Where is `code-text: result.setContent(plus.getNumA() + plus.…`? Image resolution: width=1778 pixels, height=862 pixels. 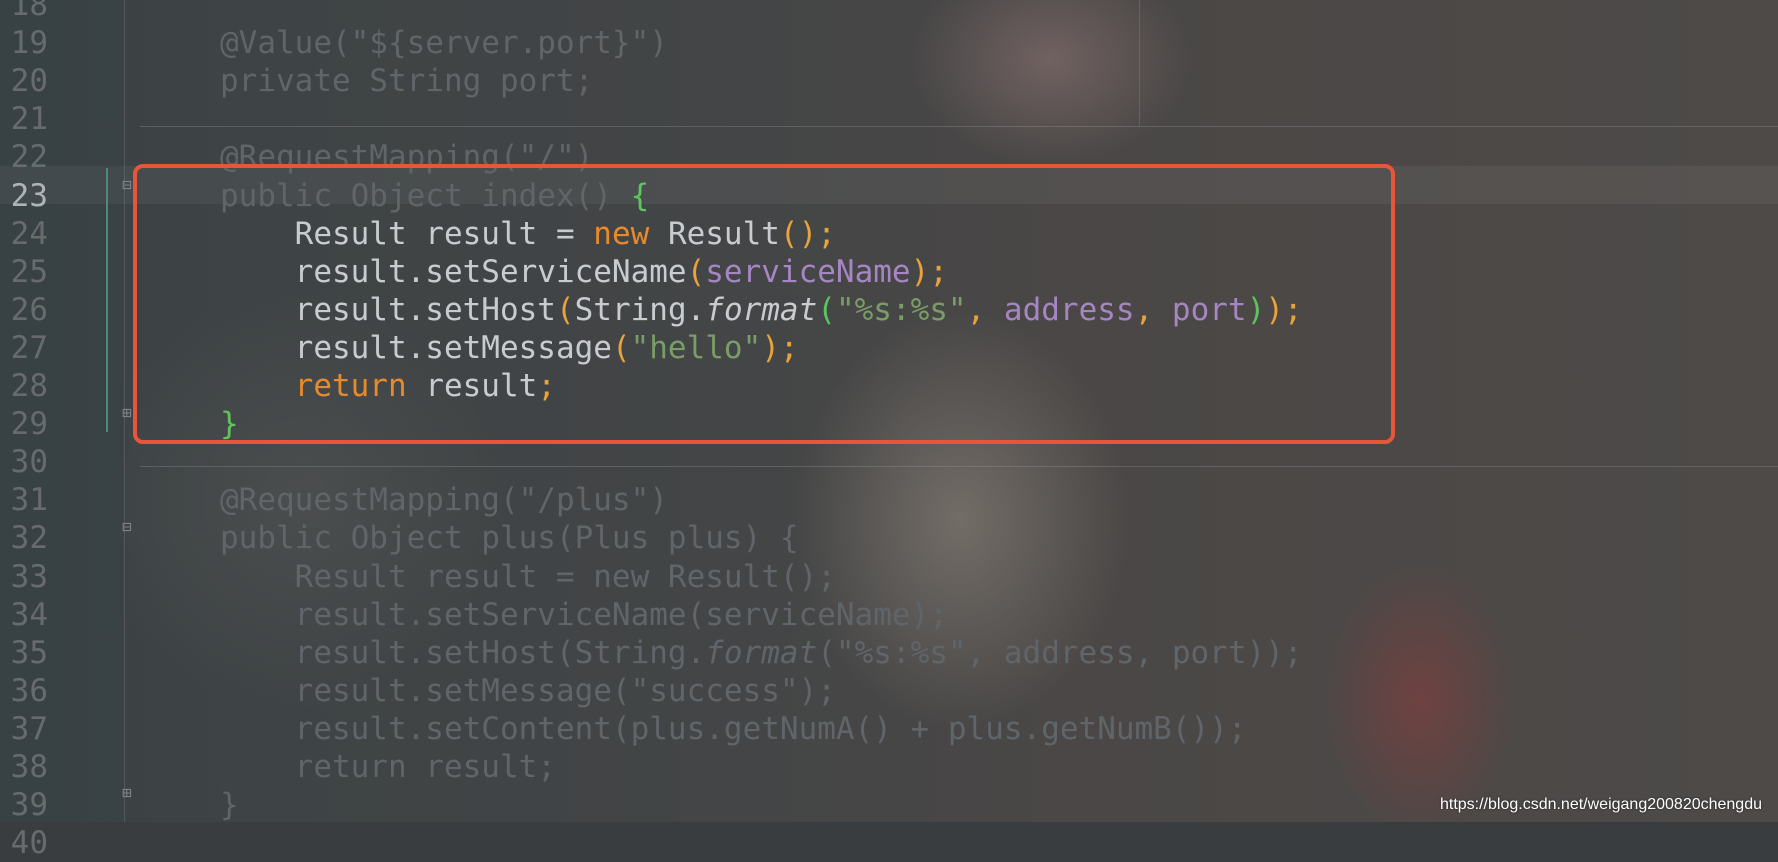 code-text: result.setContent(plus.getNumA() + plus.… is located at coordinates (733, 729).